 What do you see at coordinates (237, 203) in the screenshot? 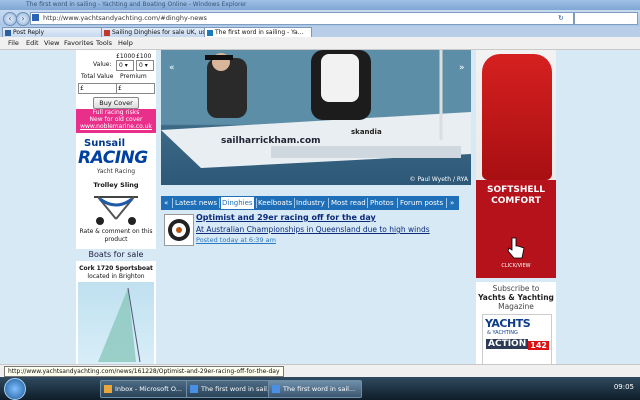
I see `nav-dinghies: Dinghies` at bounding box center [237, 203].